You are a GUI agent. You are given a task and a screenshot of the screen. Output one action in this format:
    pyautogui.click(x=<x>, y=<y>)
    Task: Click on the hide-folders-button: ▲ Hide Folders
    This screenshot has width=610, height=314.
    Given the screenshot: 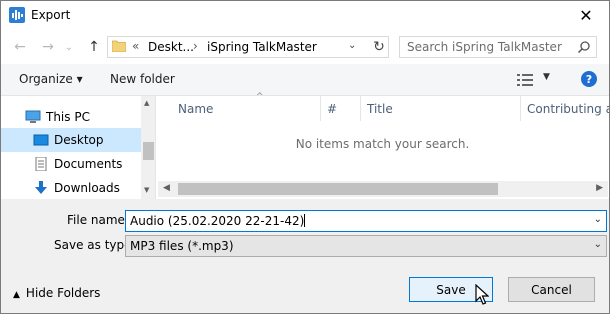 What is the action you would take?
    pyautogui.click(x=56, y=293)
    